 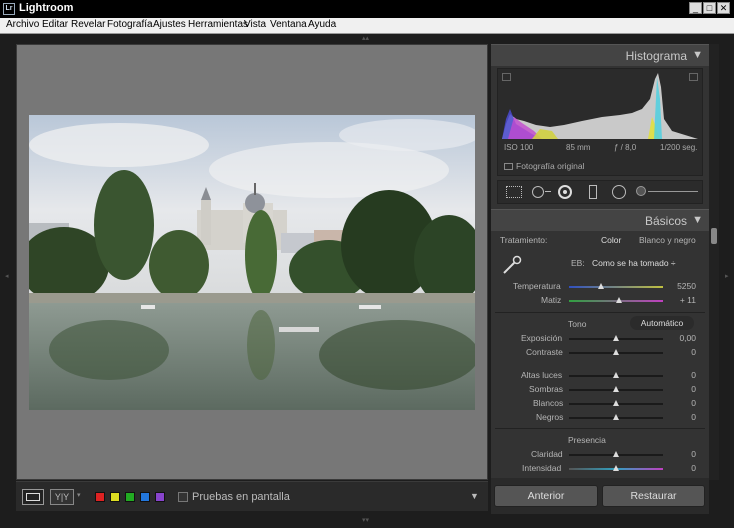 What do you see at coordinates (601, 286) in the screenshot?
I see `temperature-slider-thumb` at bounding box center [601, 286].